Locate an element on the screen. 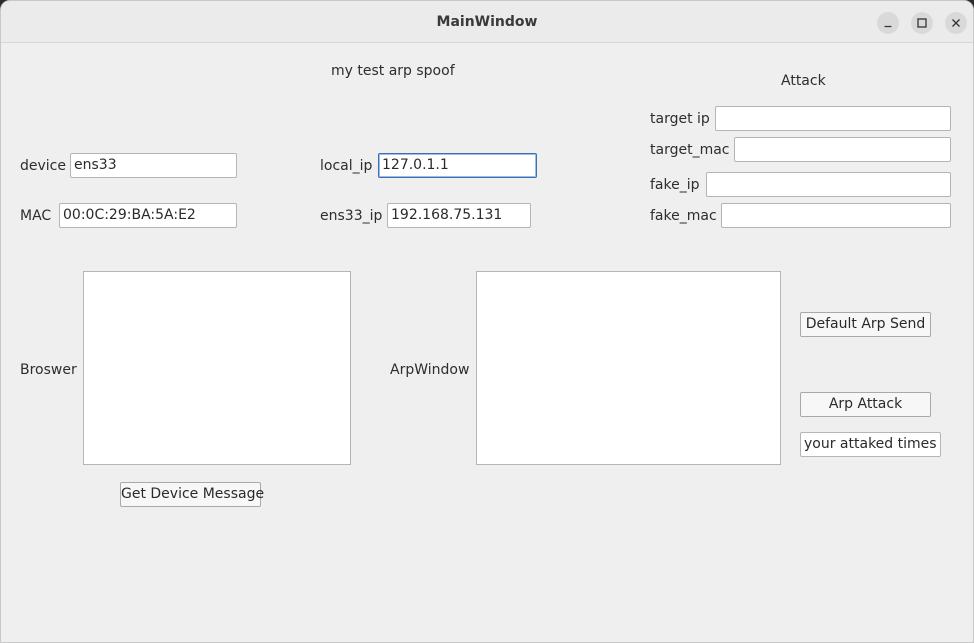  browser-label: Broswer is located at coordinates (48, 370).